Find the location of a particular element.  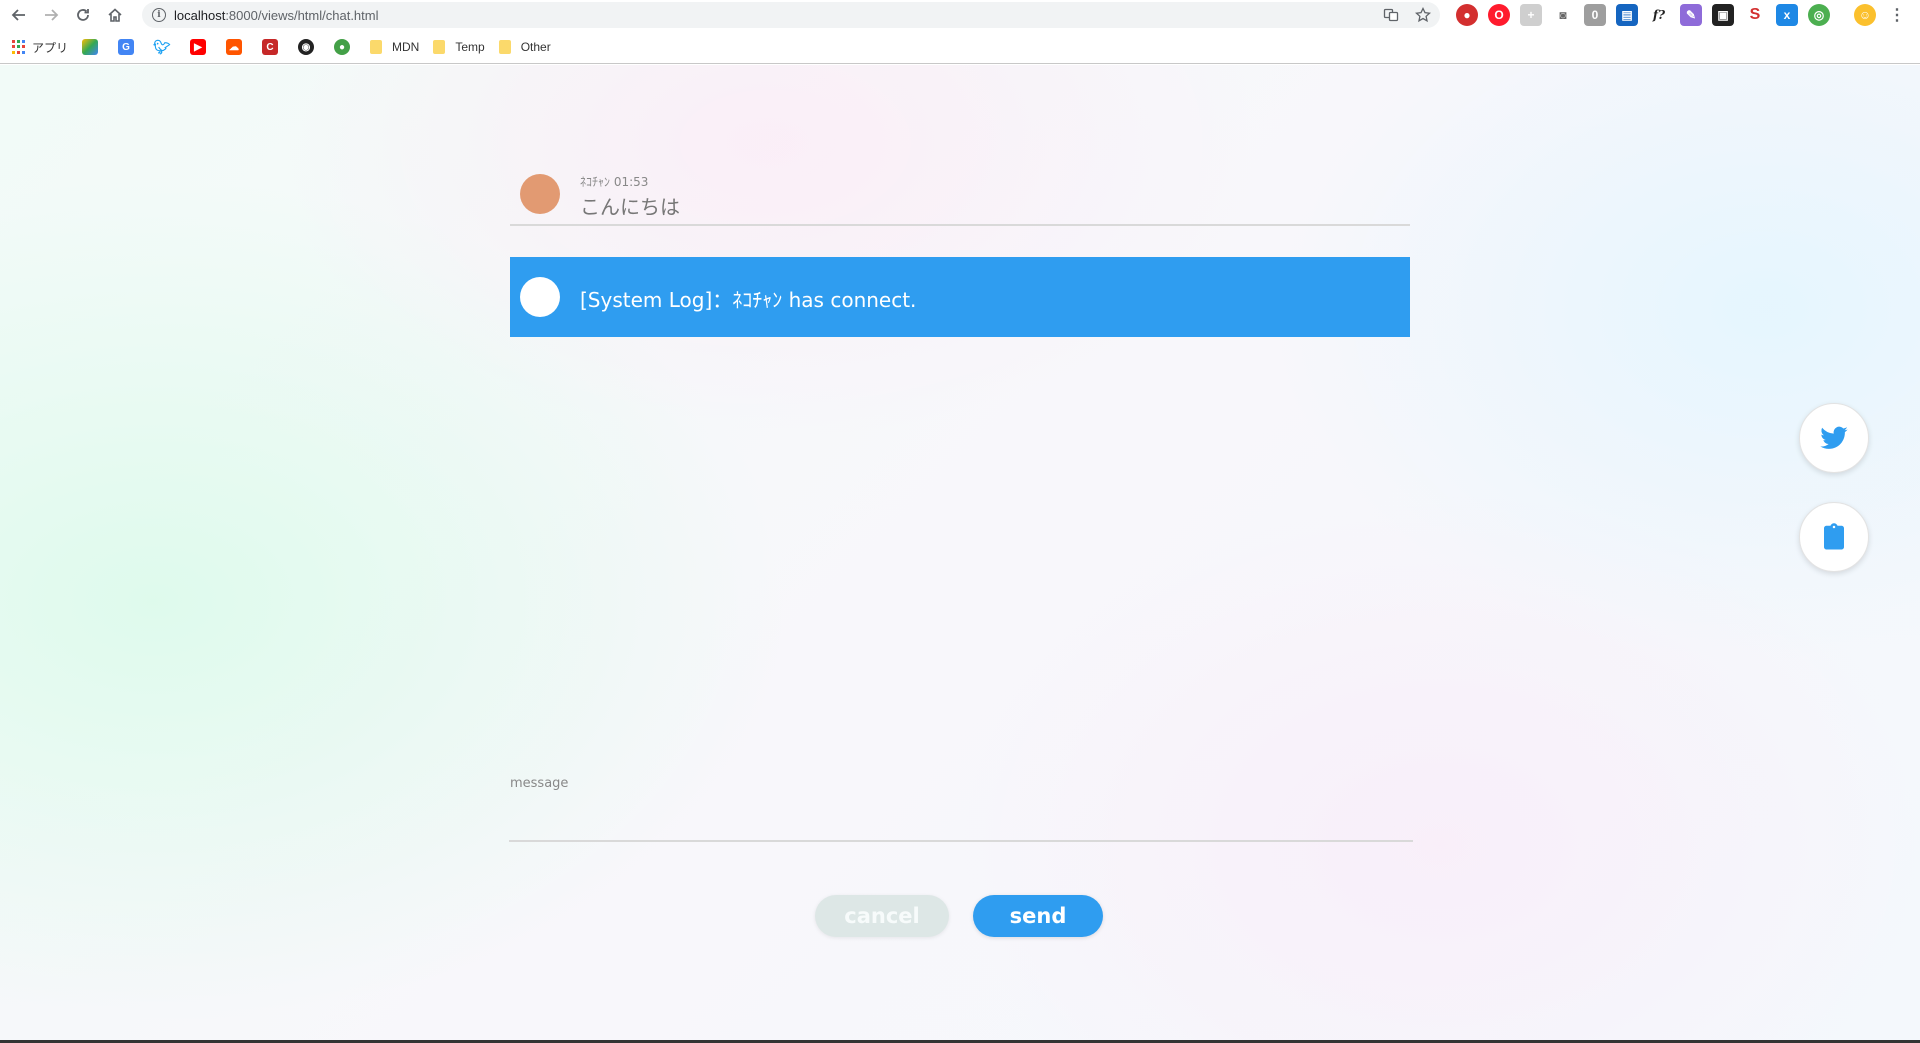

profile-avatar: ☺ is located at coordinates (1865, 15).